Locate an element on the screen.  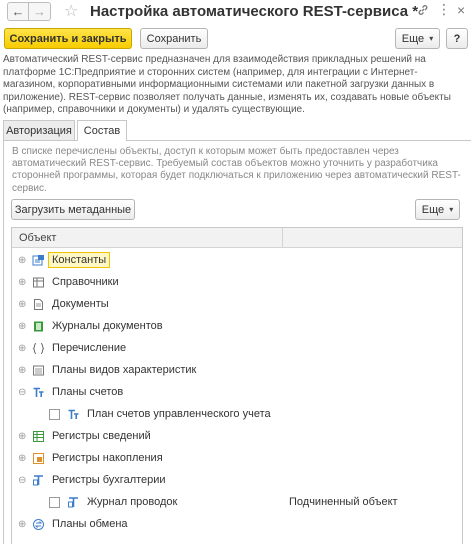
row-label: Планы счетов is located at coordinates (88, 392).